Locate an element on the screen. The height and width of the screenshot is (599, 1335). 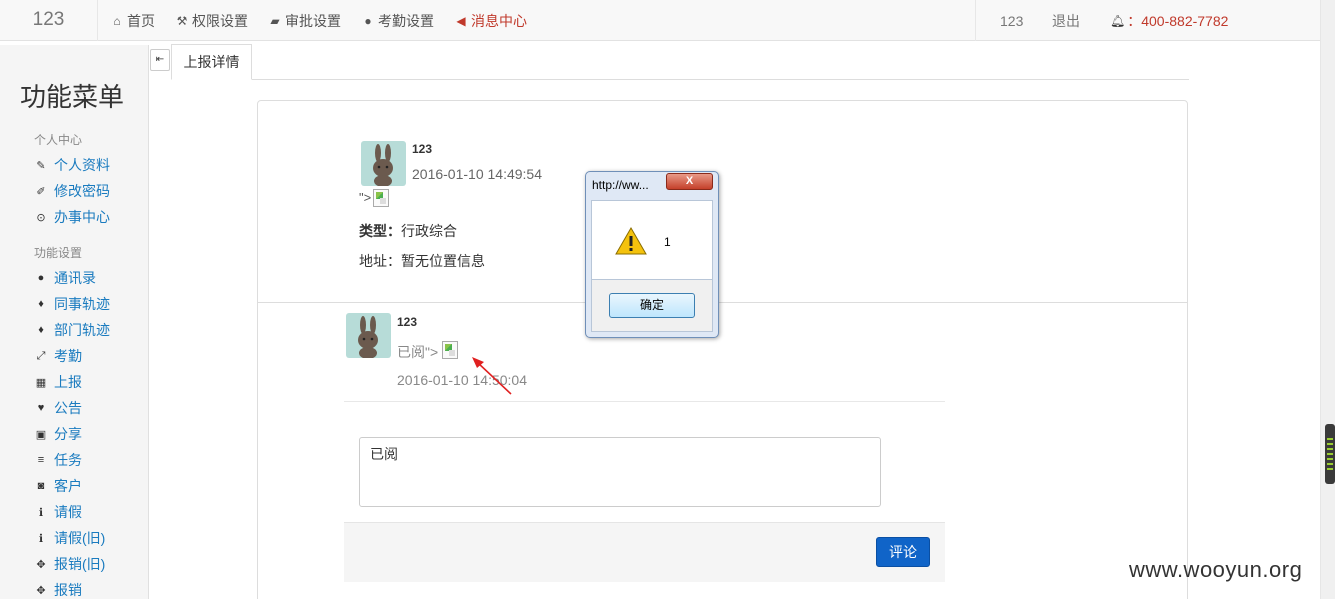
sidebar-item-label: 部门轨迹 is located at coordinates (82, 330).